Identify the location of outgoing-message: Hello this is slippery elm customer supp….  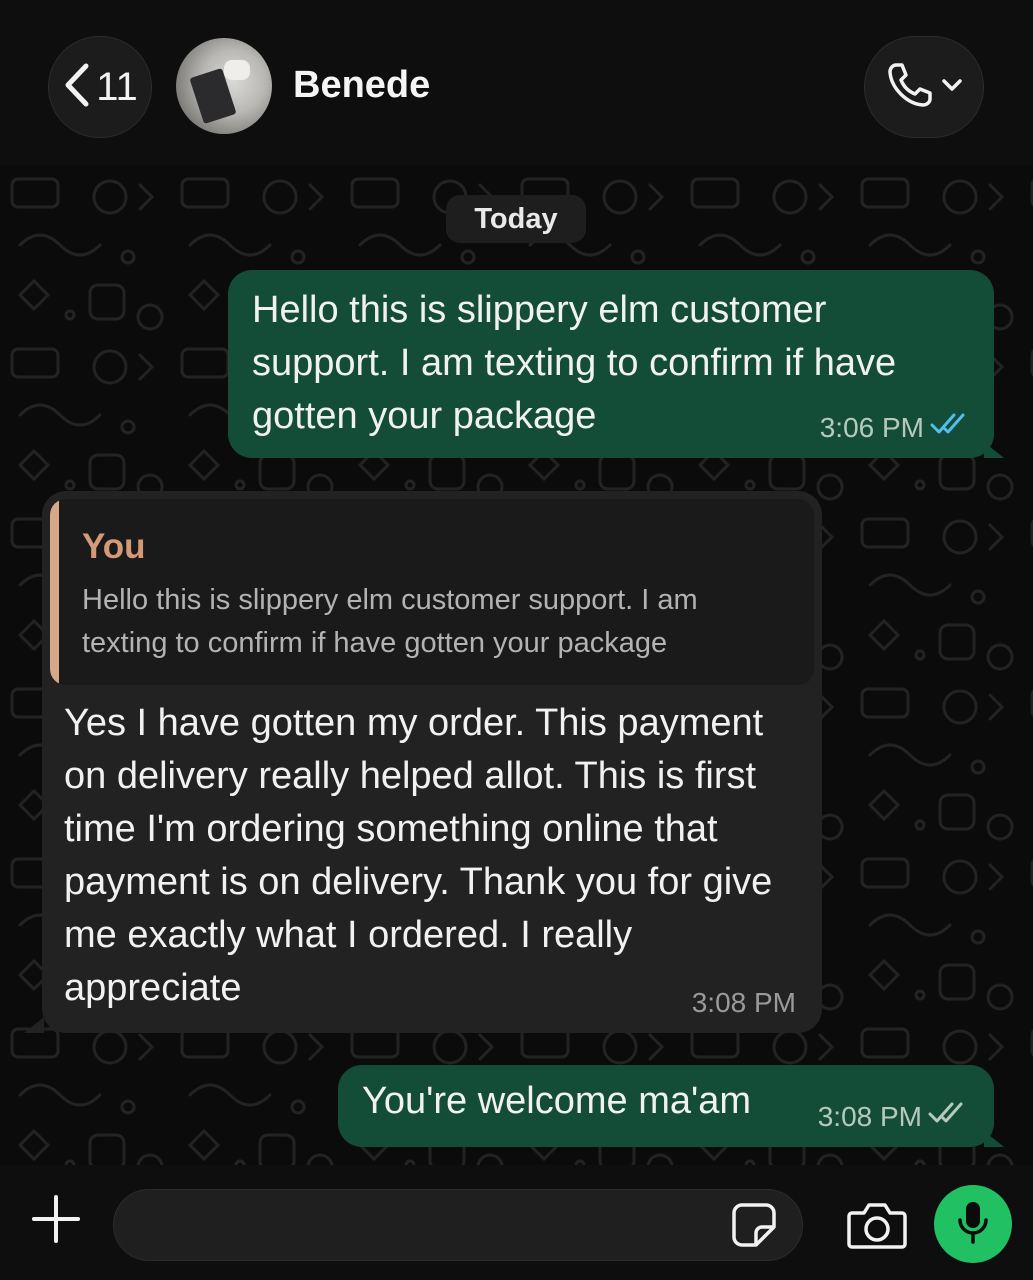
(616, 364).